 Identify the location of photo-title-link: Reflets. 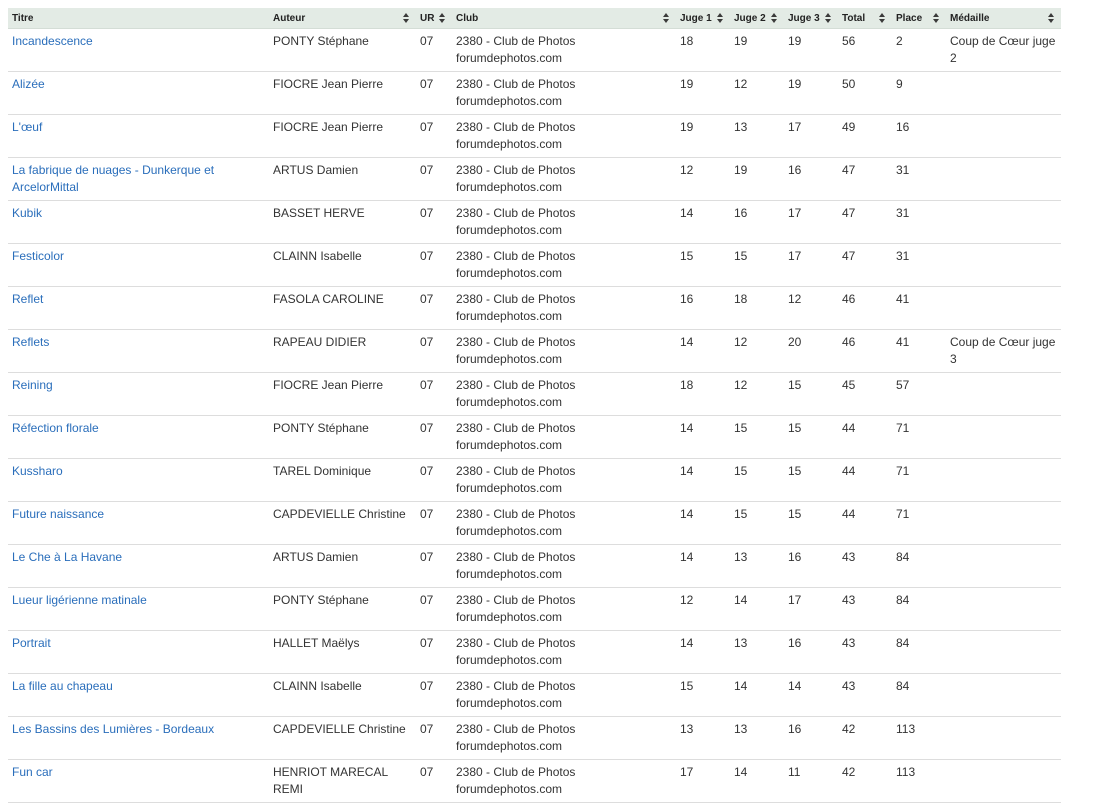
(30, 342).